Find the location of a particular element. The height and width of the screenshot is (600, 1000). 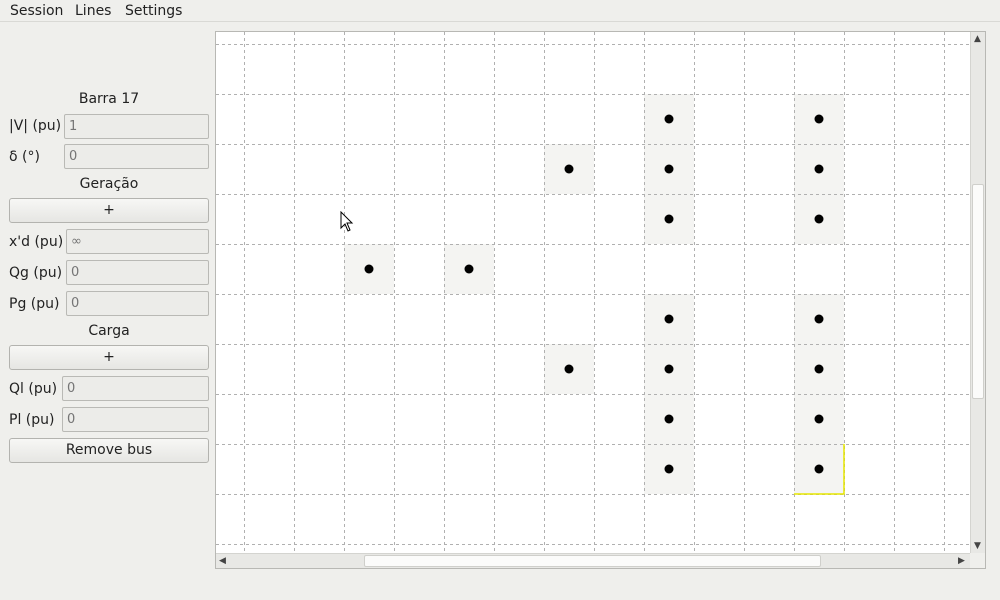

menu-settings: Settings is located at coordinates (153, 11).